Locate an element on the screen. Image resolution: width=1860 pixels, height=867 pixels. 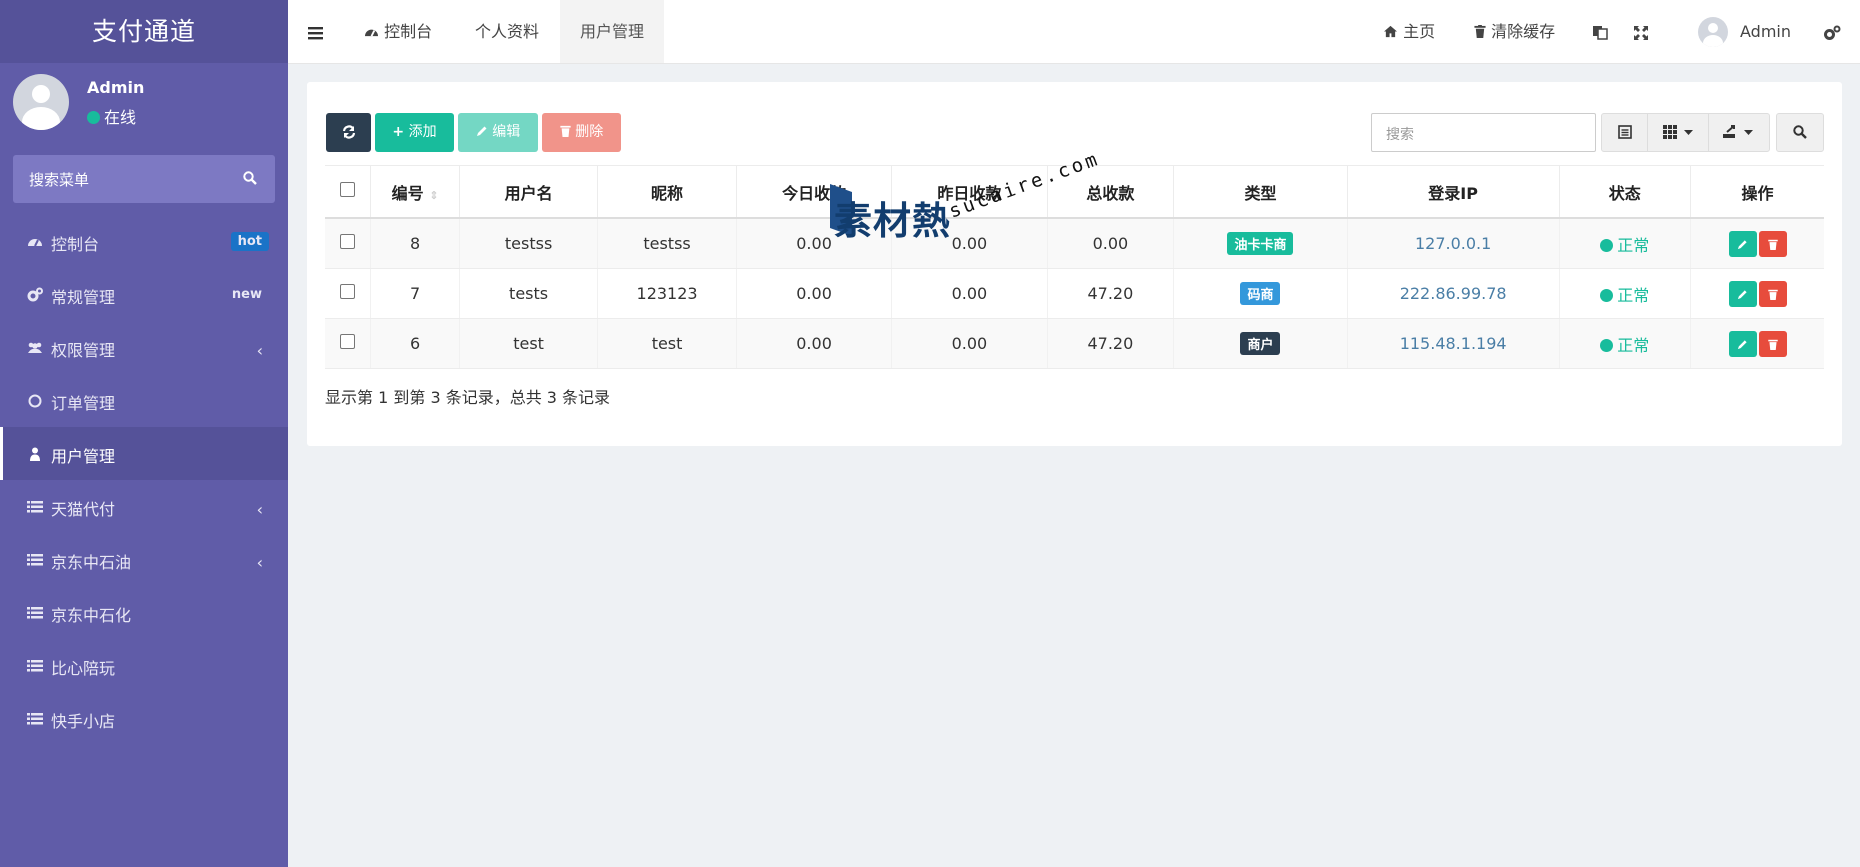
header-label: 编号 is located at coordinates (407, 193).